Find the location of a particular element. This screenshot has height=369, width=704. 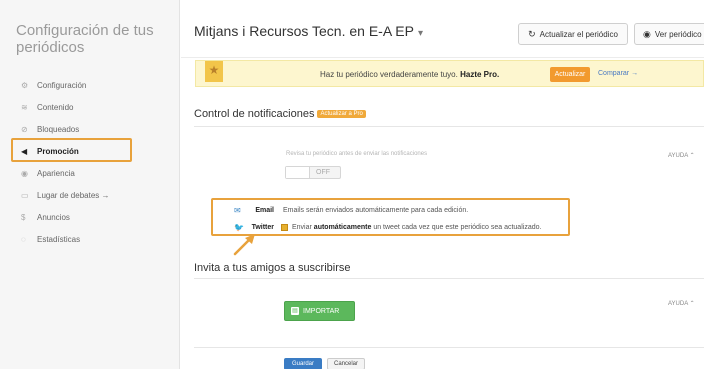

promo-text-prefix: Haz tu periódico verdaderamente tuyo. is located at coordinates (389, 74).